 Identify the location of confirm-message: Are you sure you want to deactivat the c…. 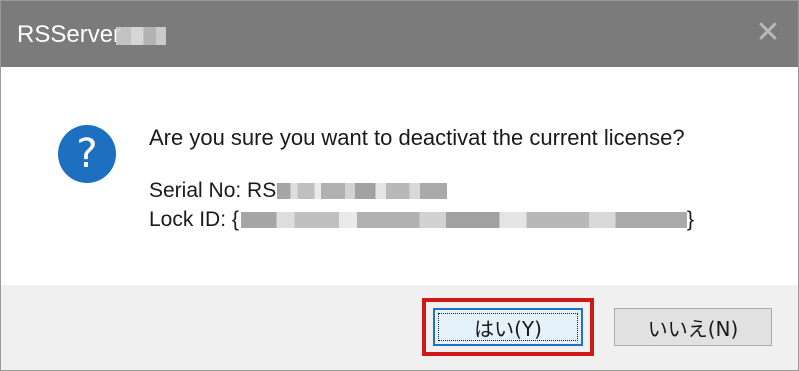
(417, 137).